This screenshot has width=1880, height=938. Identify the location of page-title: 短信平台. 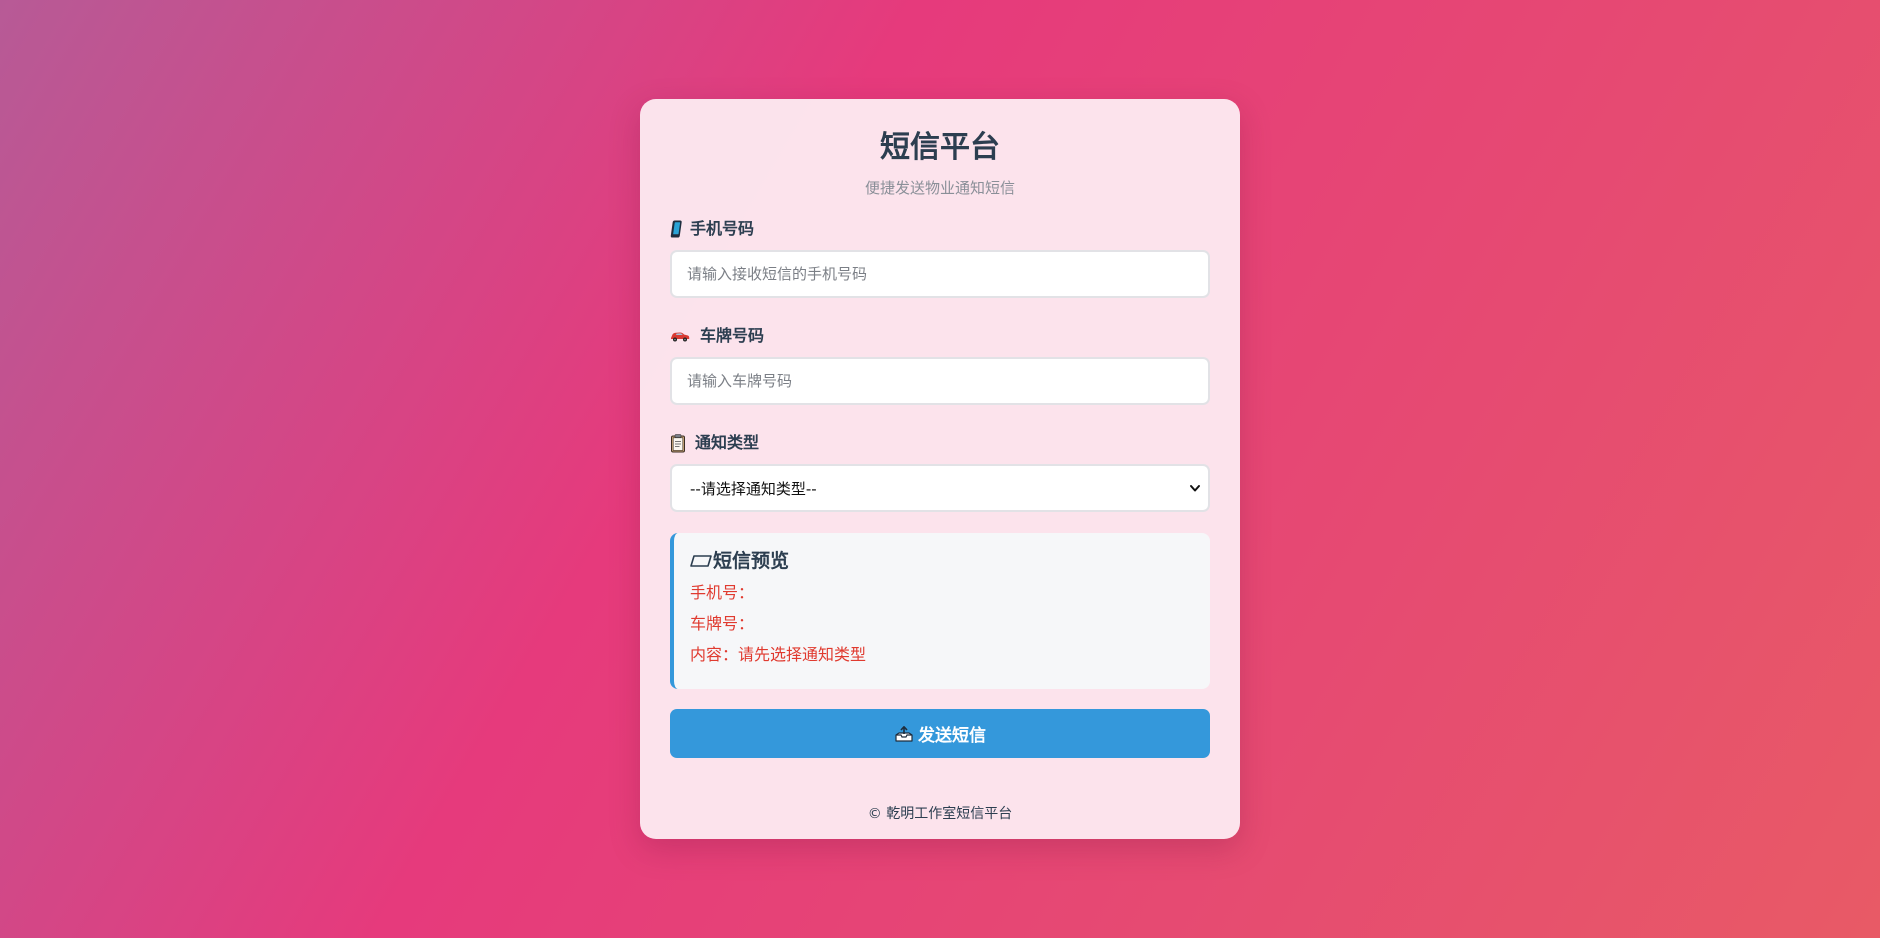
(940, 147).